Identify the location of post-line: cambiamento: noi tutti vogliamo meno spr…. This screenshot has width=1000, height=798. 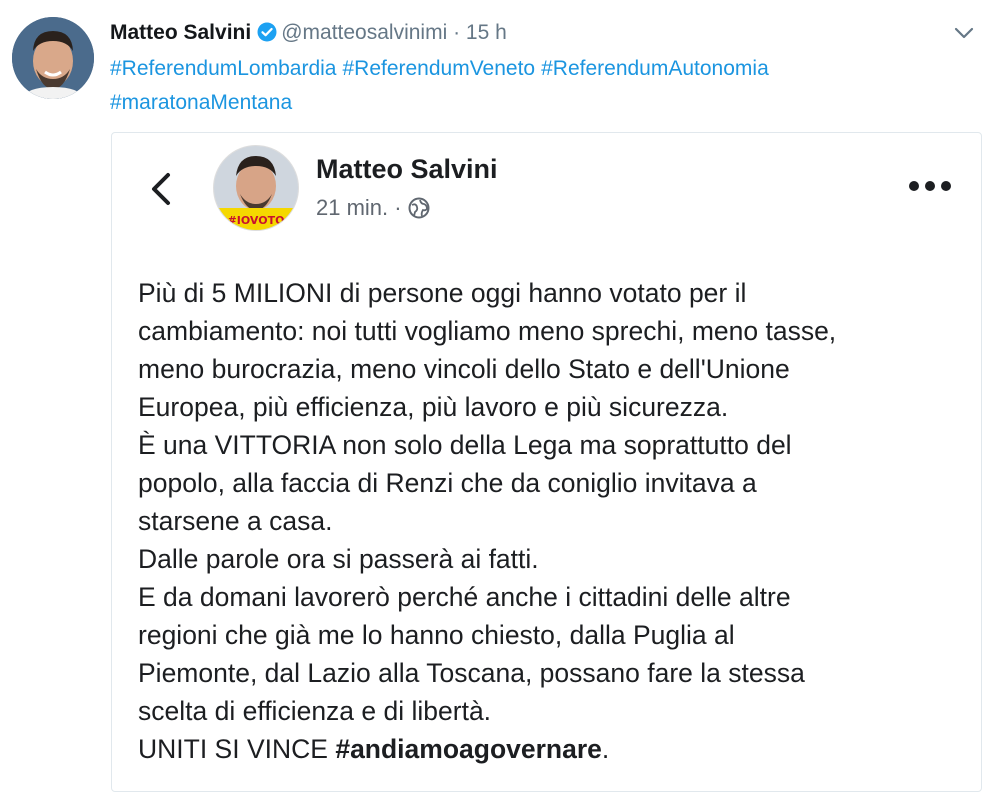
(487, 331).